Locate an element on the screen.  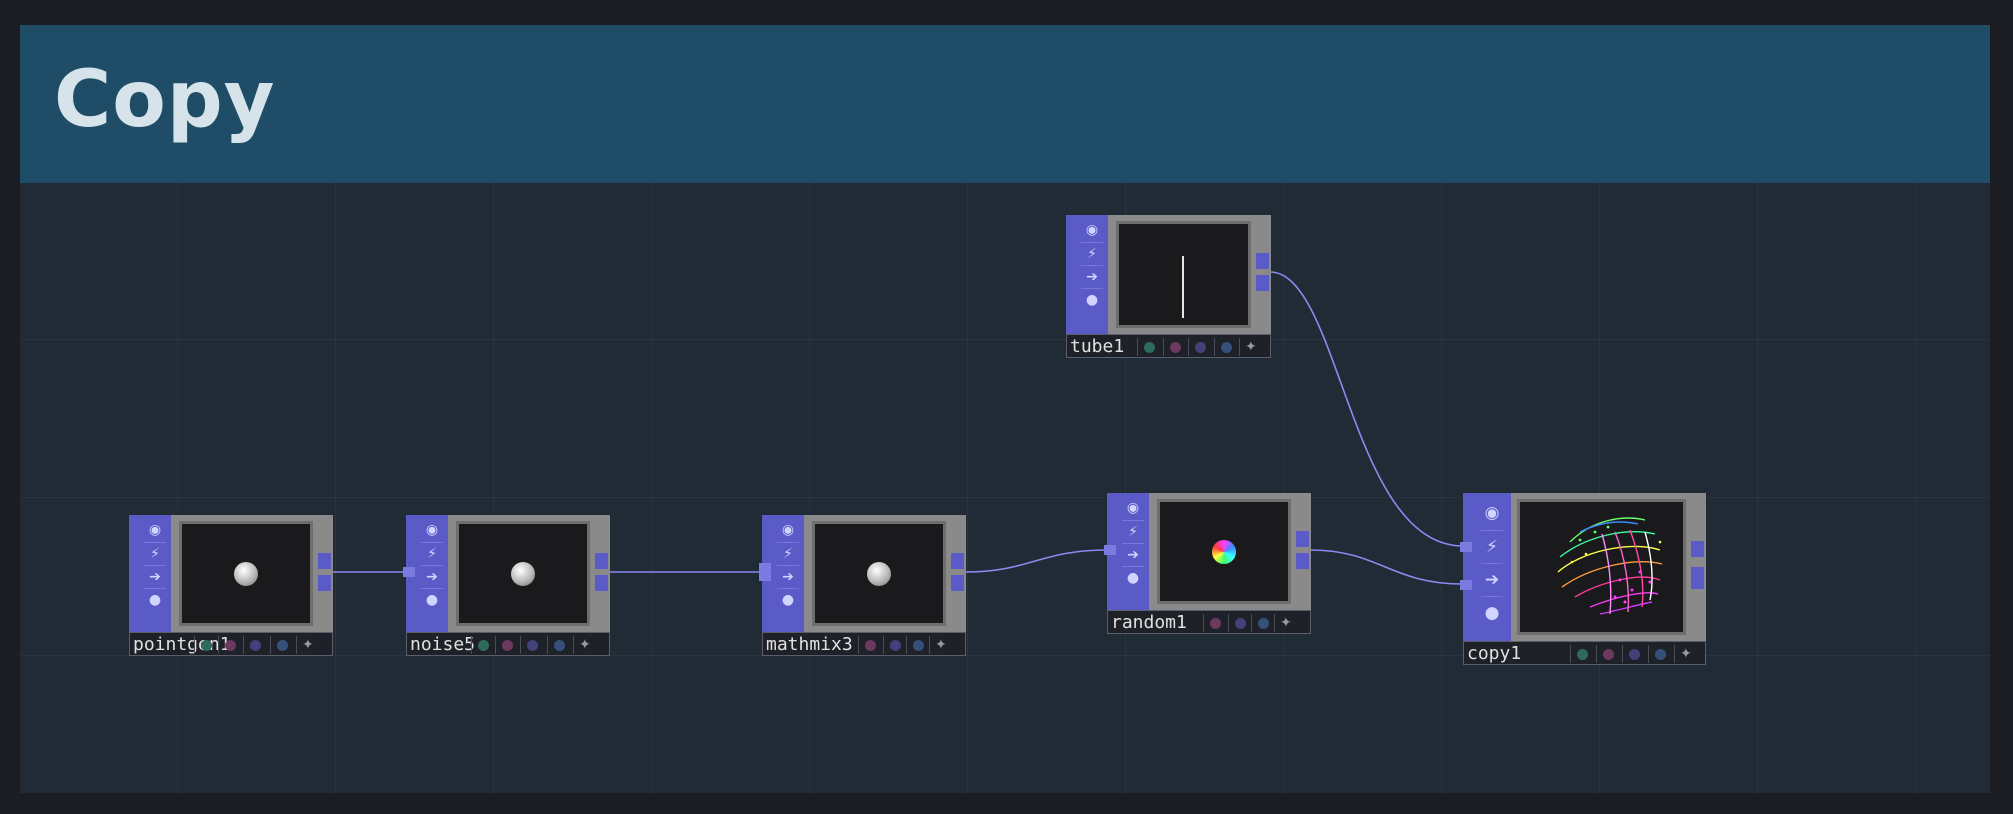
node-footer: random1 ✦ is located at coordinates (1209, 622).